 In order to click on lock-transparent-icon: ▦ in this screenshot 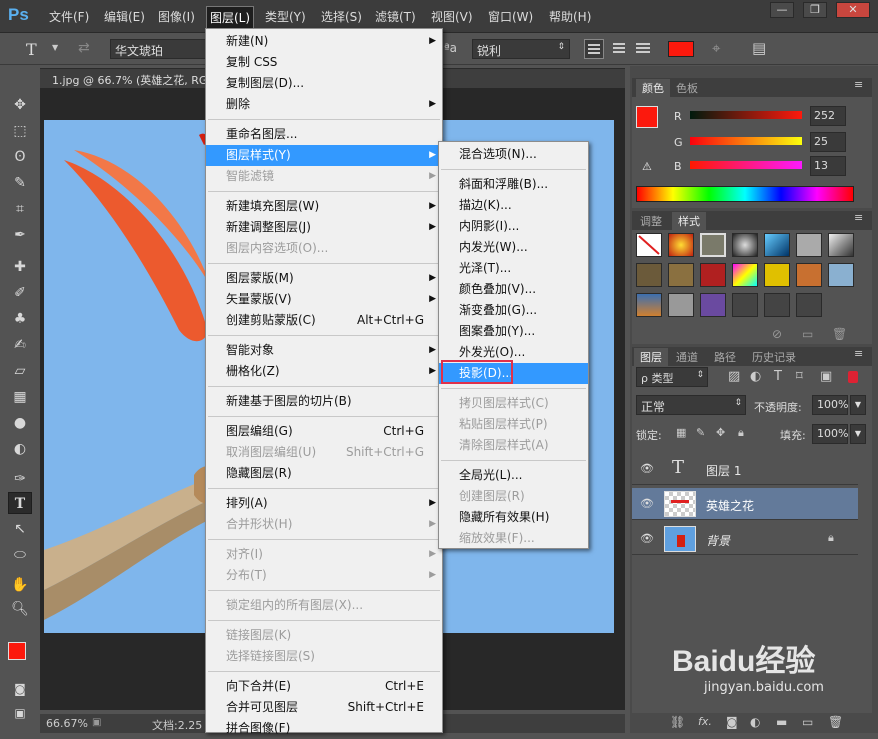, I will do `click(681, 432)`.